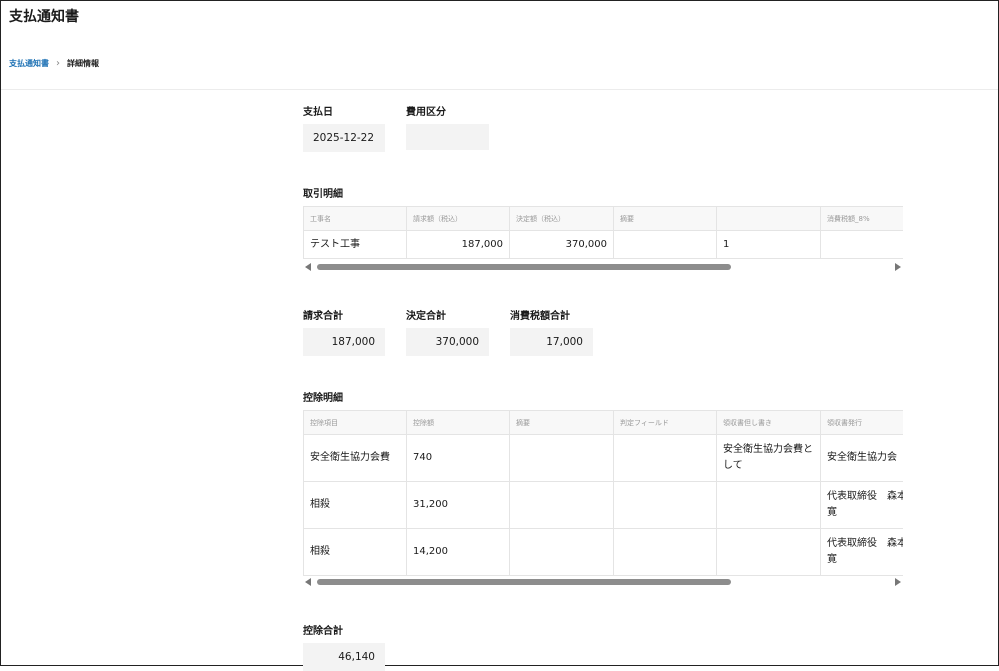 This screenshot has height=671, width=999. I want to click on column-header: 控除額, so click(458, 422).